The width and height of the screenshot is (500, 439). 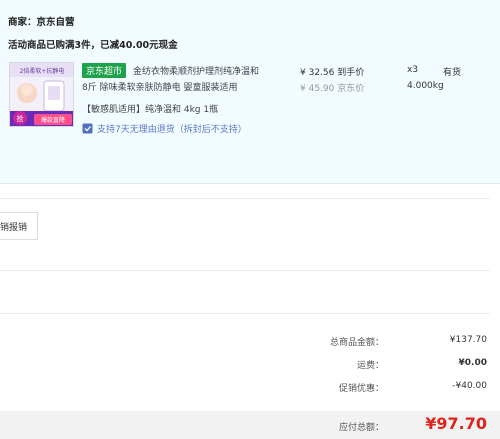 I want to click on product-image: 2倍柔软+抗静电 抢 爆款直降, so click(x=41, y=94).